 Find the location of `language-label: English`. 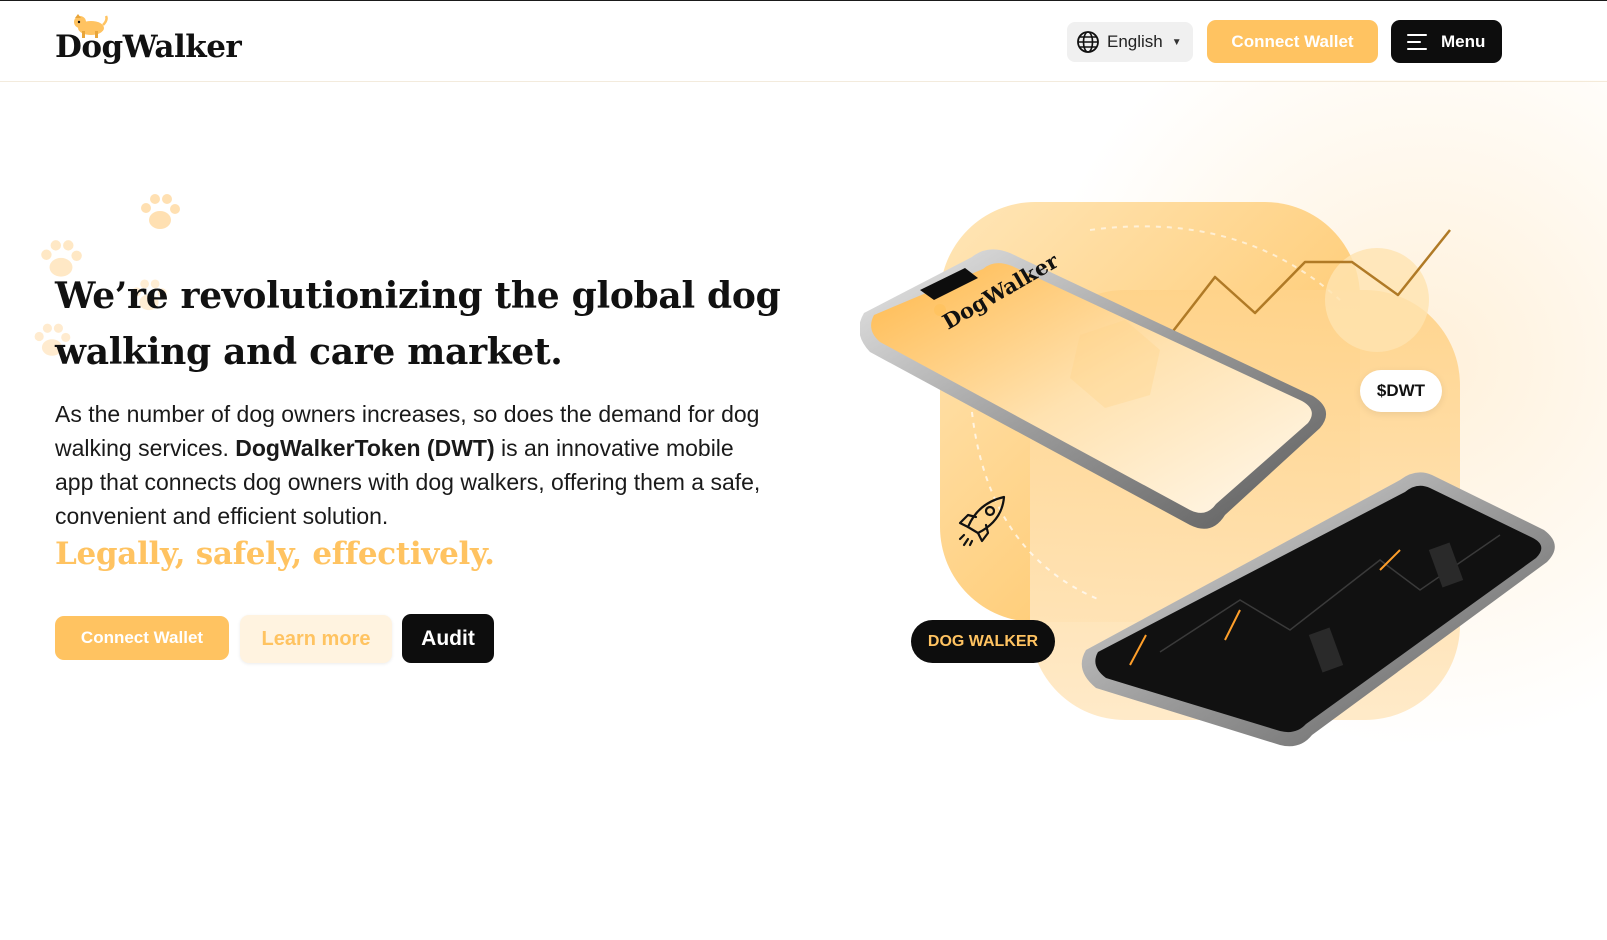

language-label: English is located at coordinates (1135, 41).